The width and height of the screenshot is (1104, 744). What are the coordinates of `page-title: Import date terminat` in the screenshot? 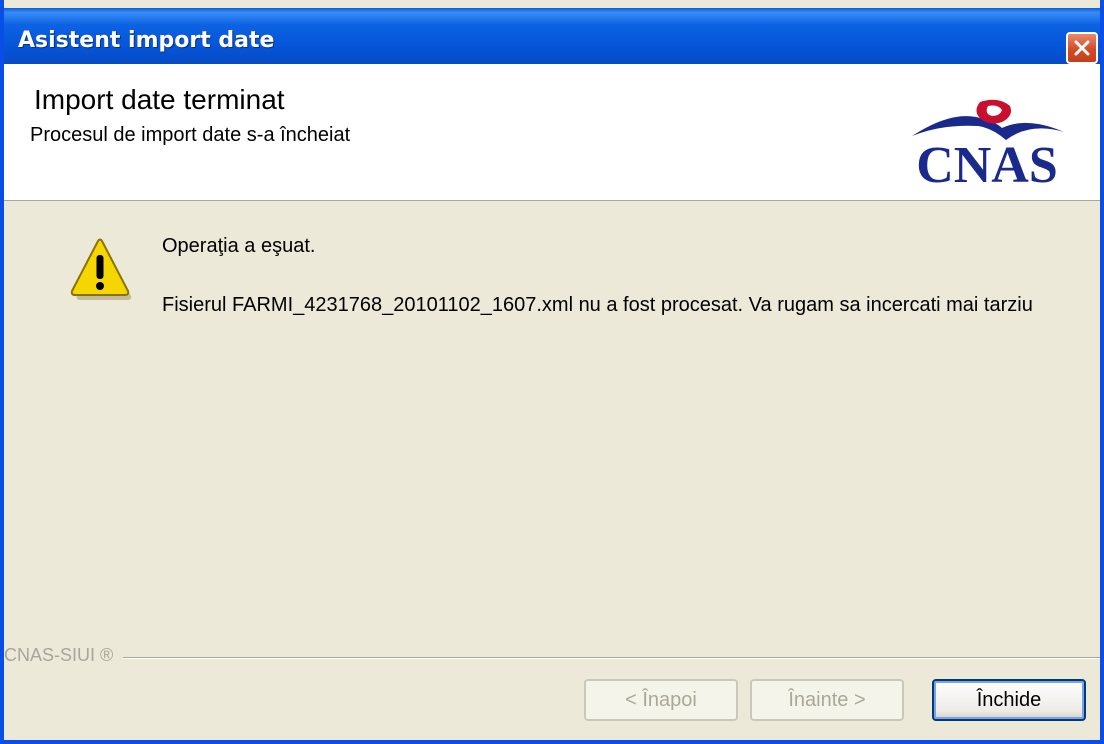 It's located at (159, 99).